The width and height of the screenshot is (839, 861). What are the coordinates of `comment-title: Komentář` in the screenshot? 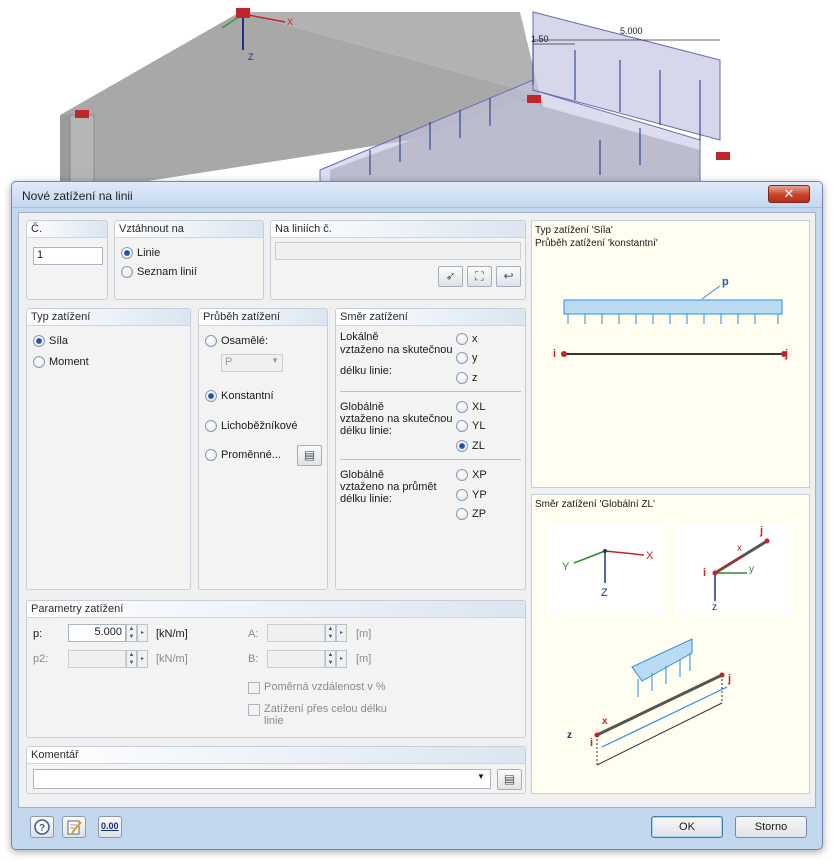 It's located at (276, 755).